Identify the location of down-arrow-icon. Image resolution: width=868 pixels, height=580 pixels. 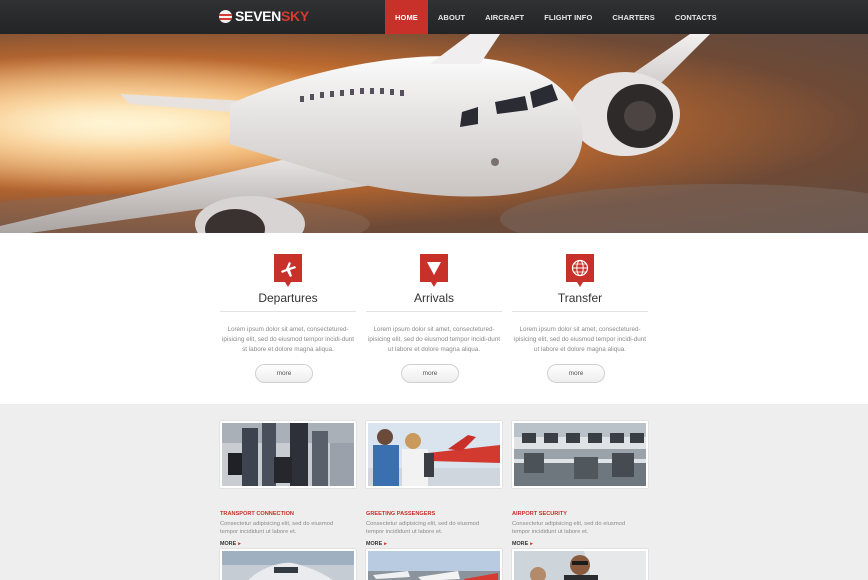
(434, 270).